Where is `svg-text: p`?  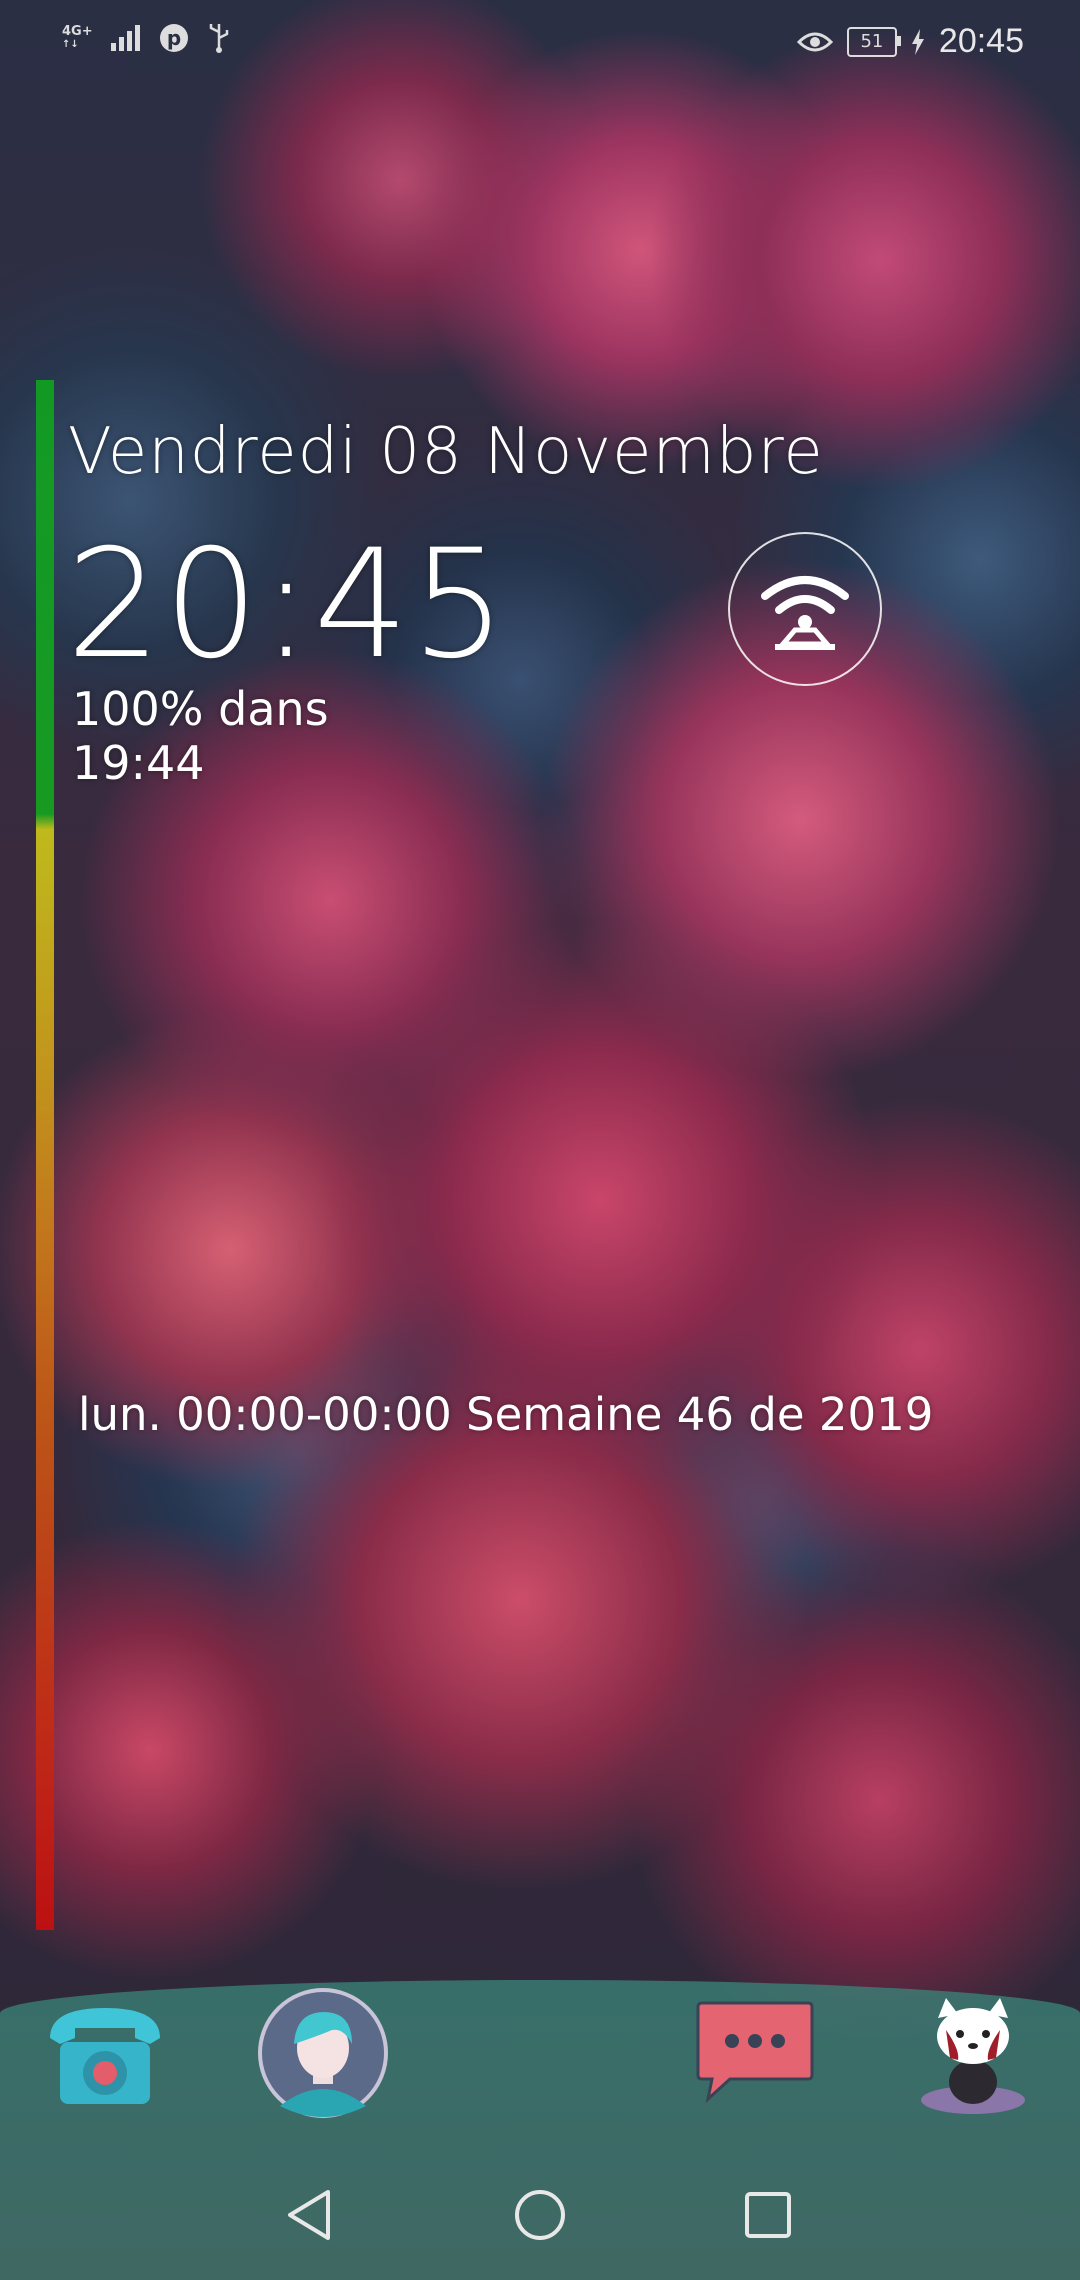 svg-text: p is located at coordinates (173, 38).